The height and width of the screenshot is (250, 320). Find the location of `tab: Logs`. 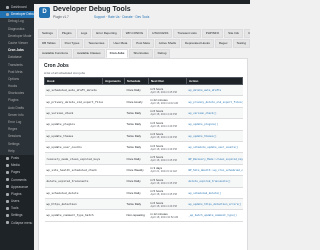

tab: Logs is located at coordinates (84, 33).